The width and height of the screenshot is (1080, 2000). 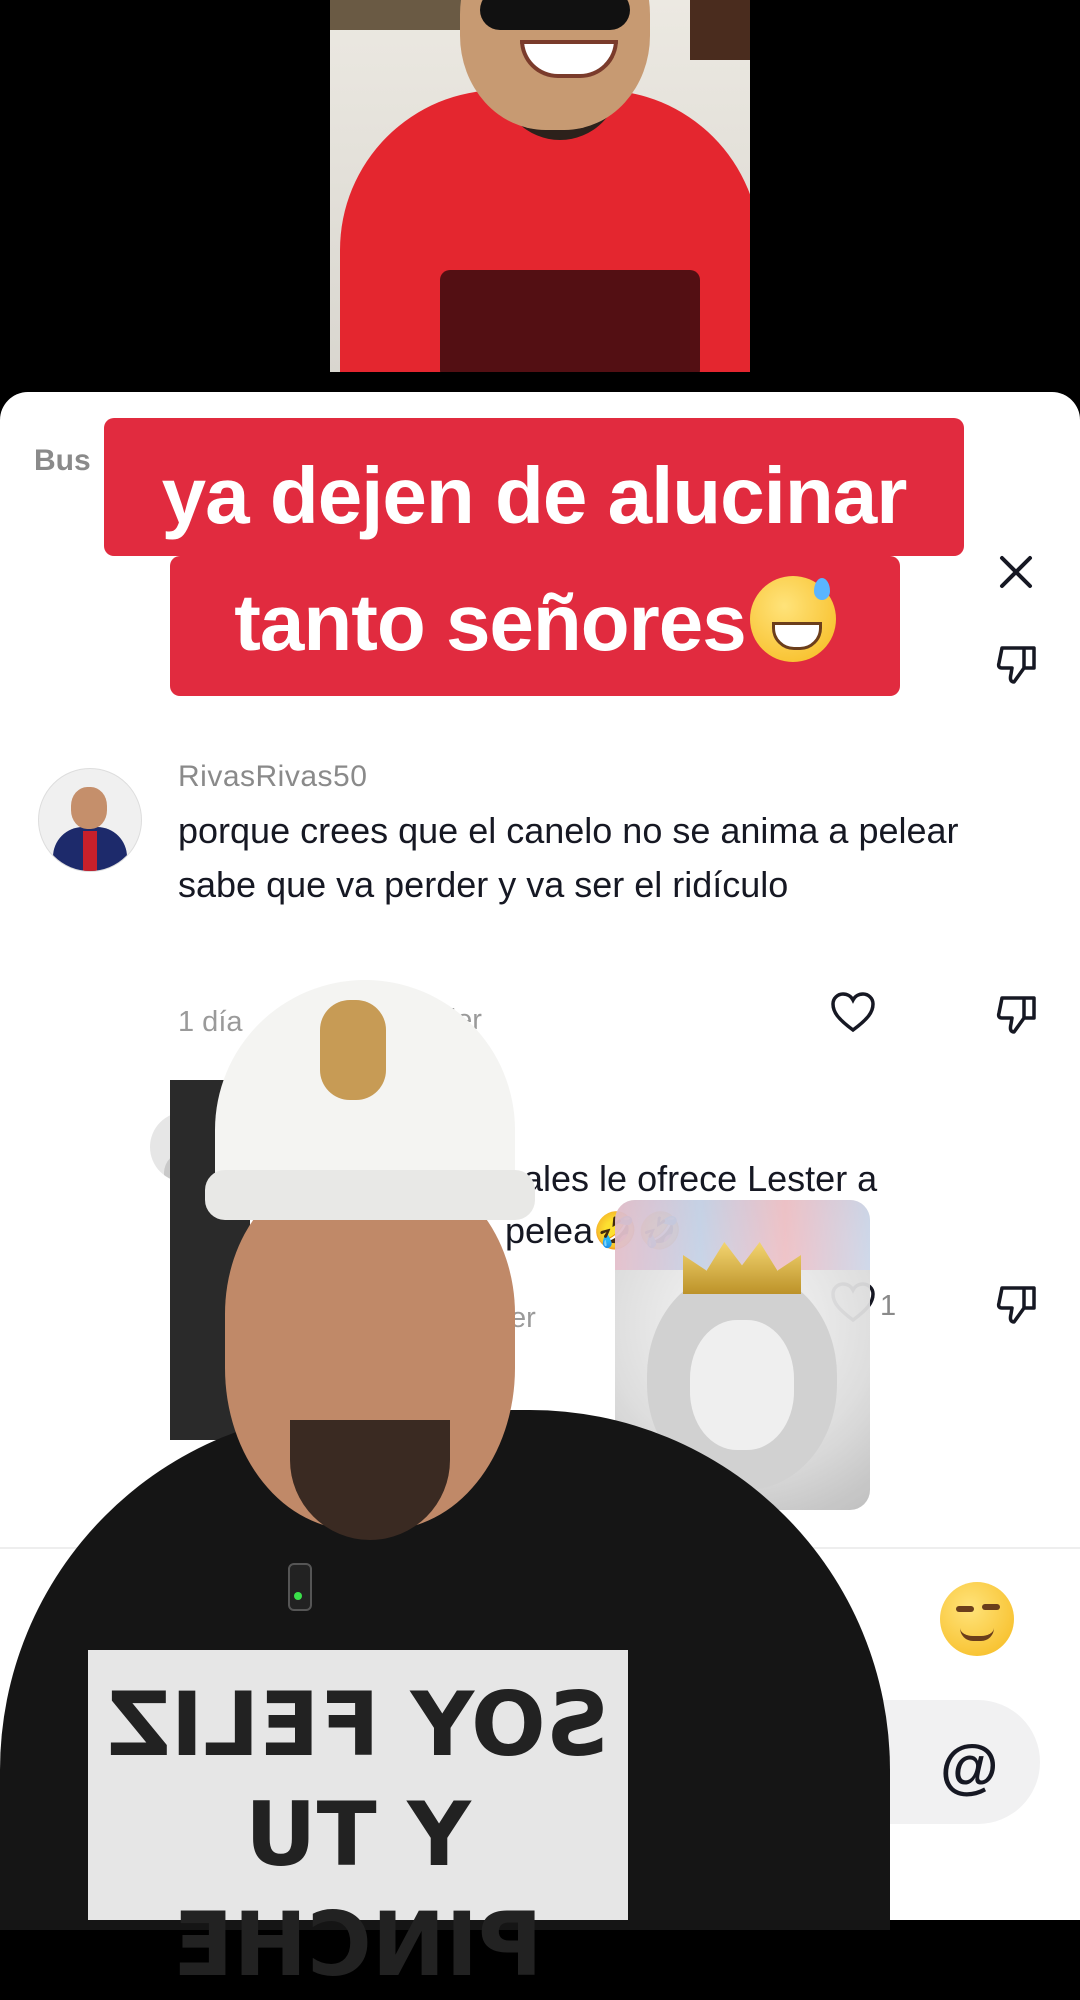 What do you see at coordinates (358, 1834) in the screenshot?
I see `shirt-text: SOY FELIZ Y TU PINCHE` at bounding box center [358, 1834].